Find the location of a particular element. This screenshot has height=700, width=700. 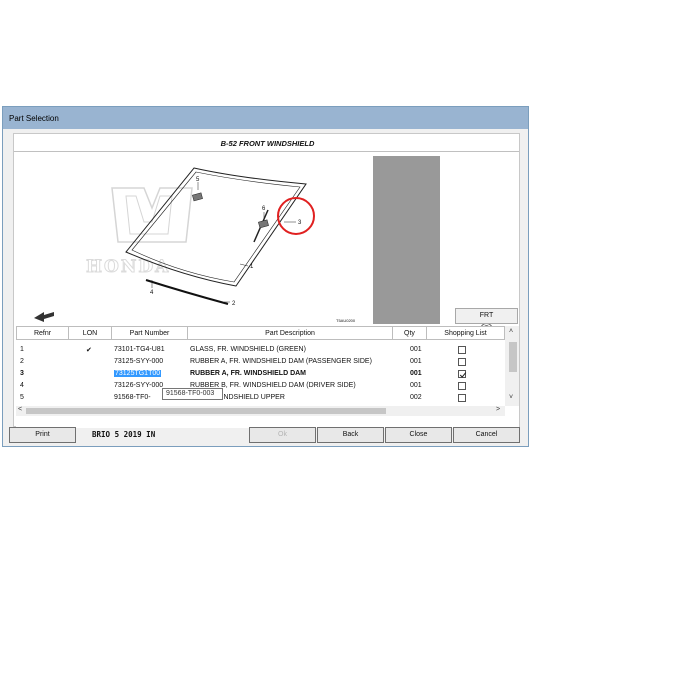

vehicle-label: BRIO 5 2019 IN is located at coordinates (124, 434).